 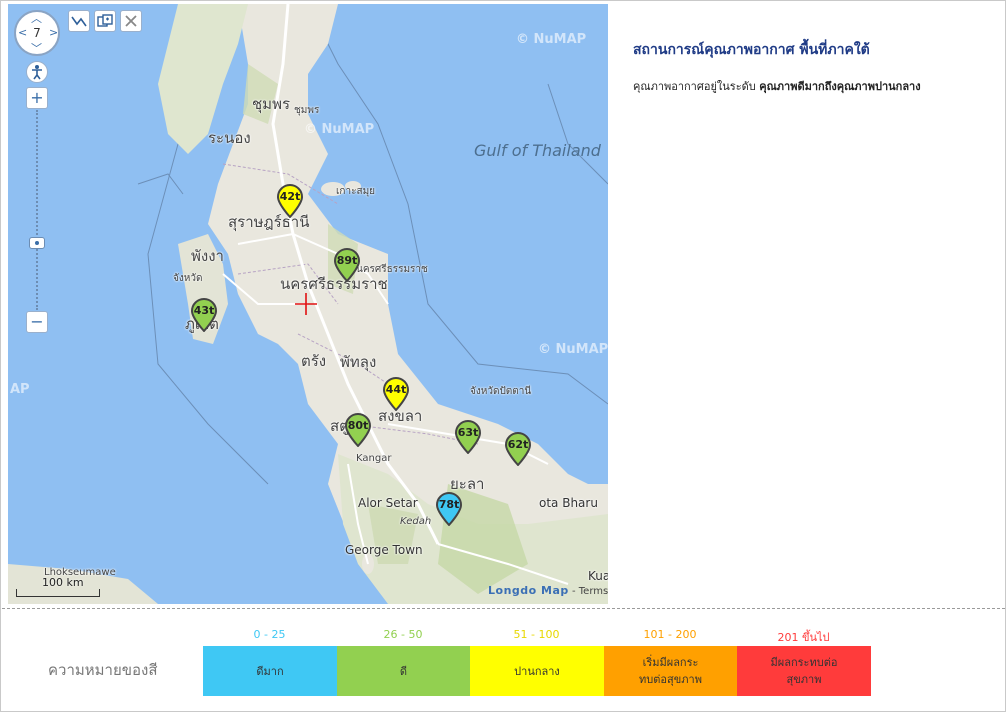 I want to click on map-label-alor-setar: Alor Setar, so click(x=388, y=503).